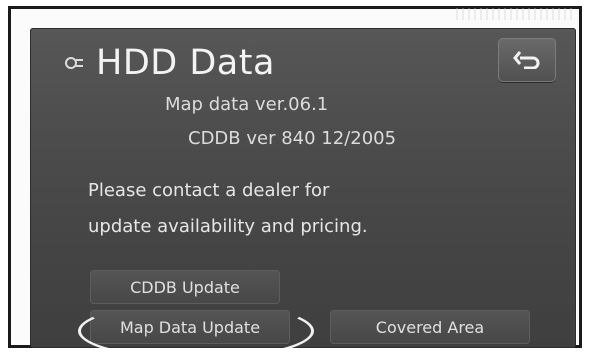 Image resolution: width=602 pixels, height=361 pixels. Describe the element at coordinates (209, 190) in the screenshot. I see `message-line-1: Please contact a dealer for` at that location.